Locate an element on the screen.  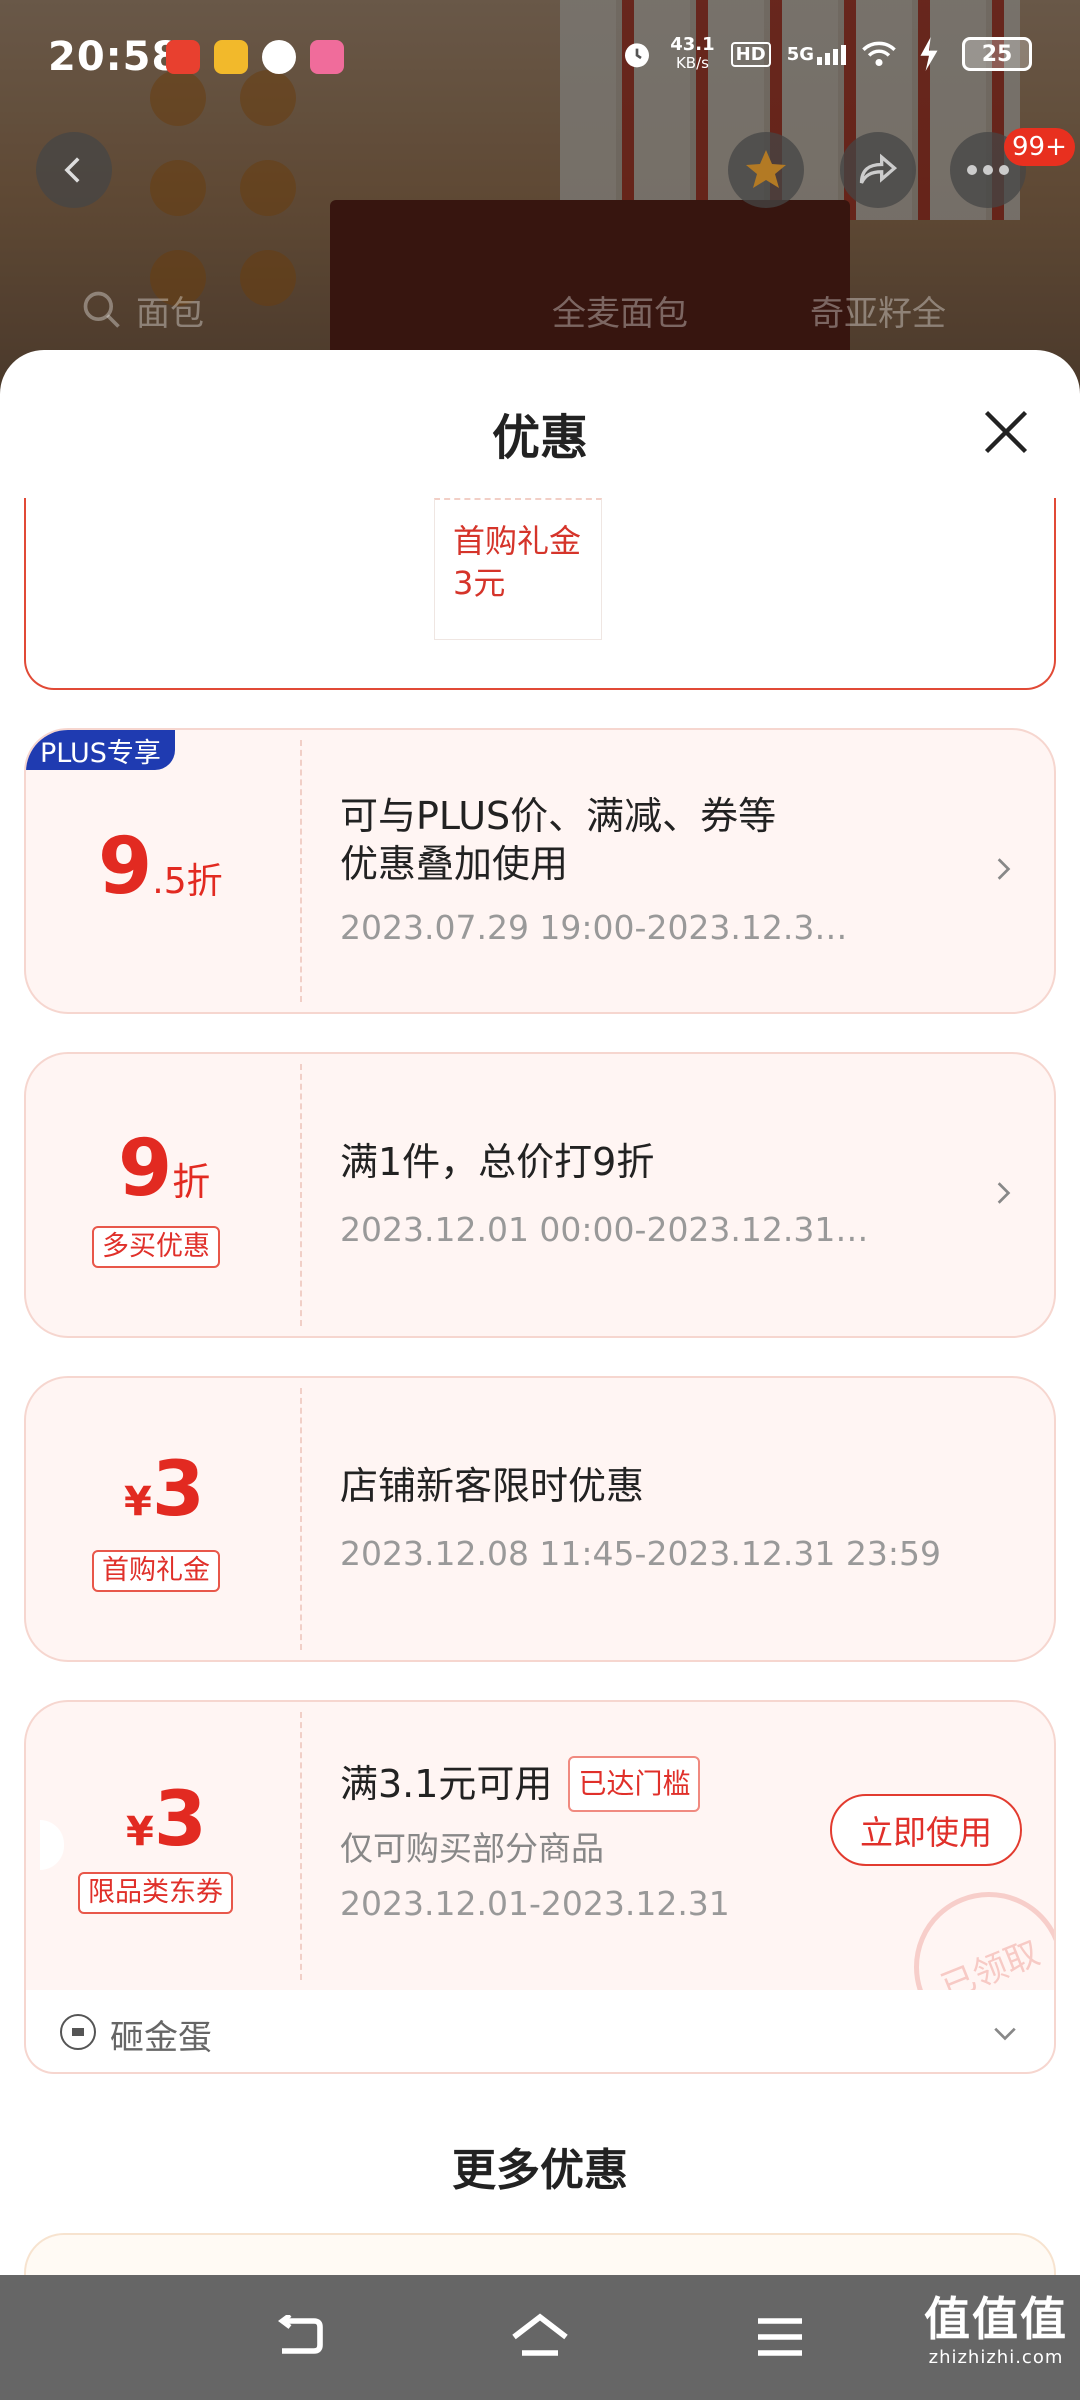
coupon-value-block: ¥3 限品类东券 is located at coordinates (163, 1846).